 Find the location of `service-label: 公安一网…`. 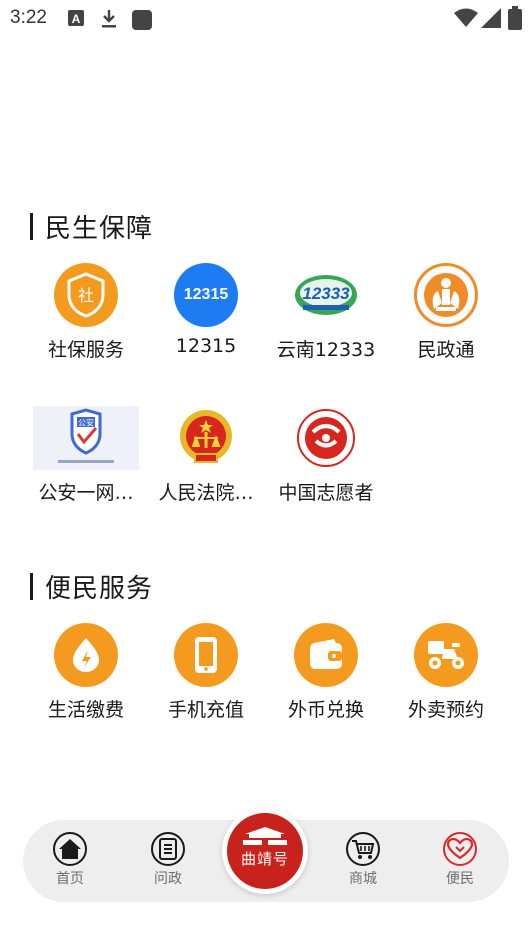

service-label: 公安一网… is located at coordinates (86, 493).